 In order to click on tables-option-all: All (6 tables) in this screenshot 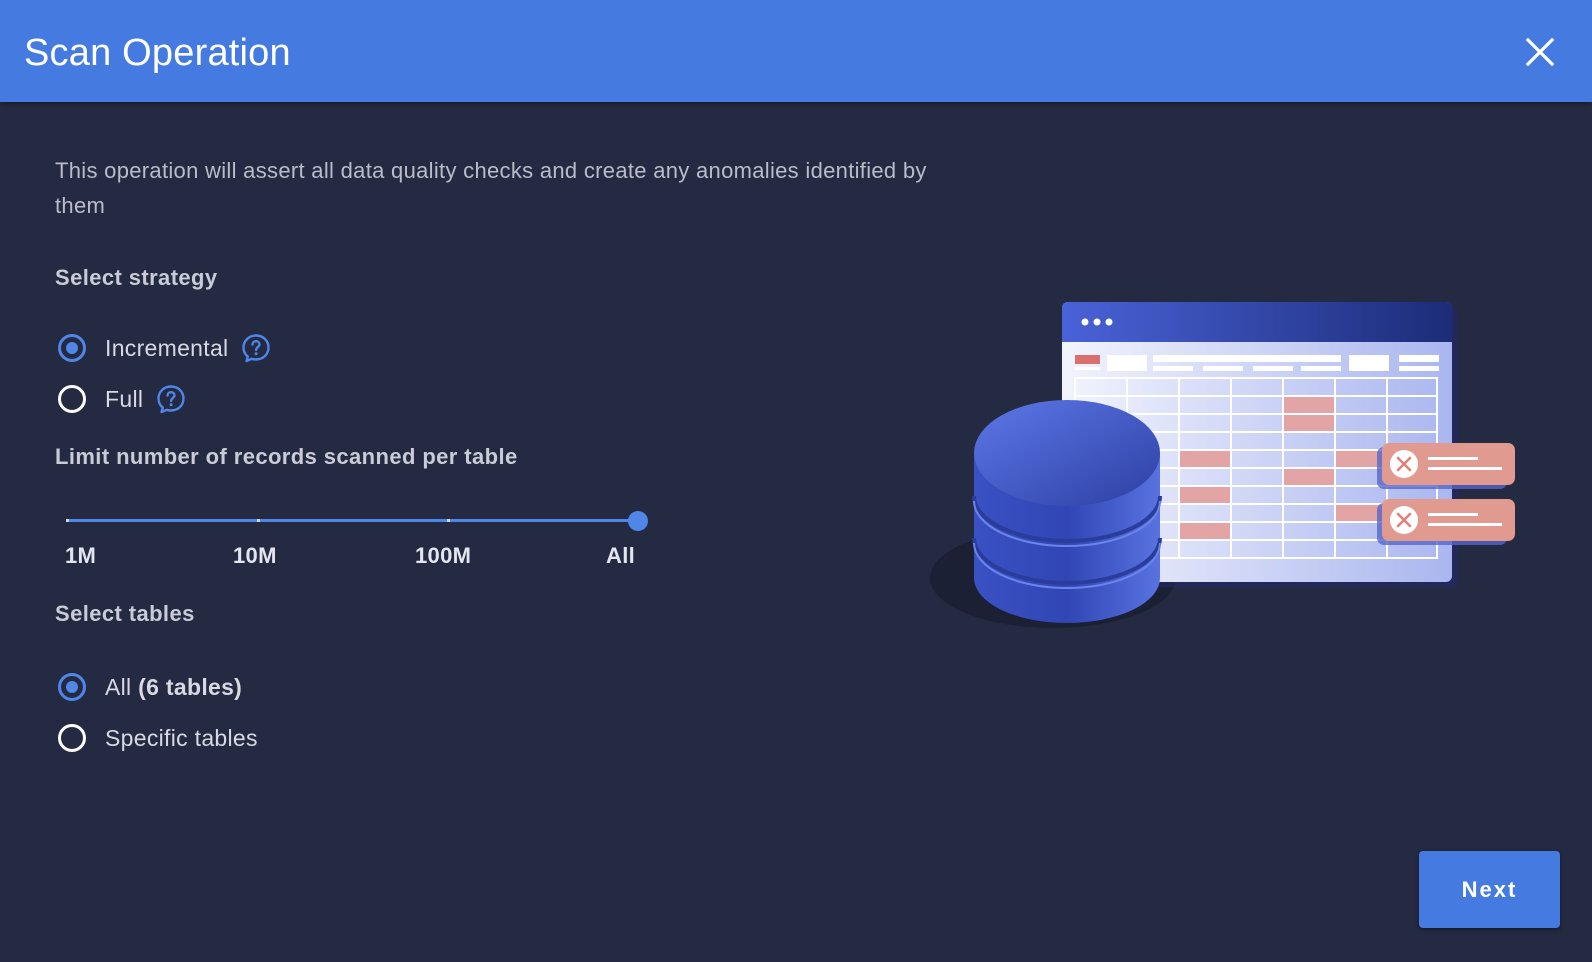, I will do `click(150, 687)`.